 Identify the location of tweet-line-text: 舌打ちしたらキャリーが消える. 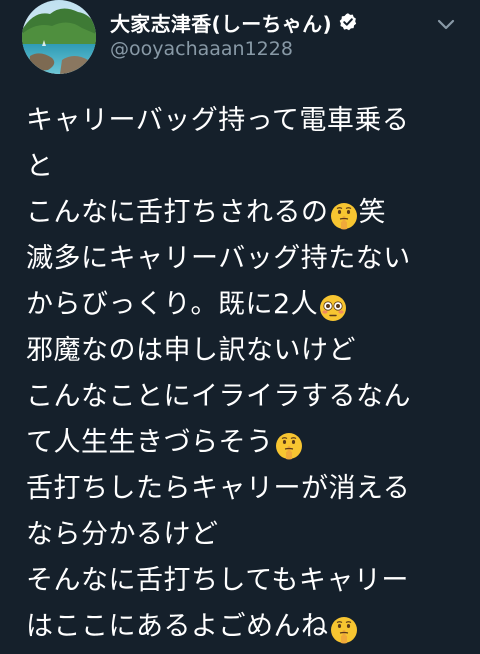
(218, 488).